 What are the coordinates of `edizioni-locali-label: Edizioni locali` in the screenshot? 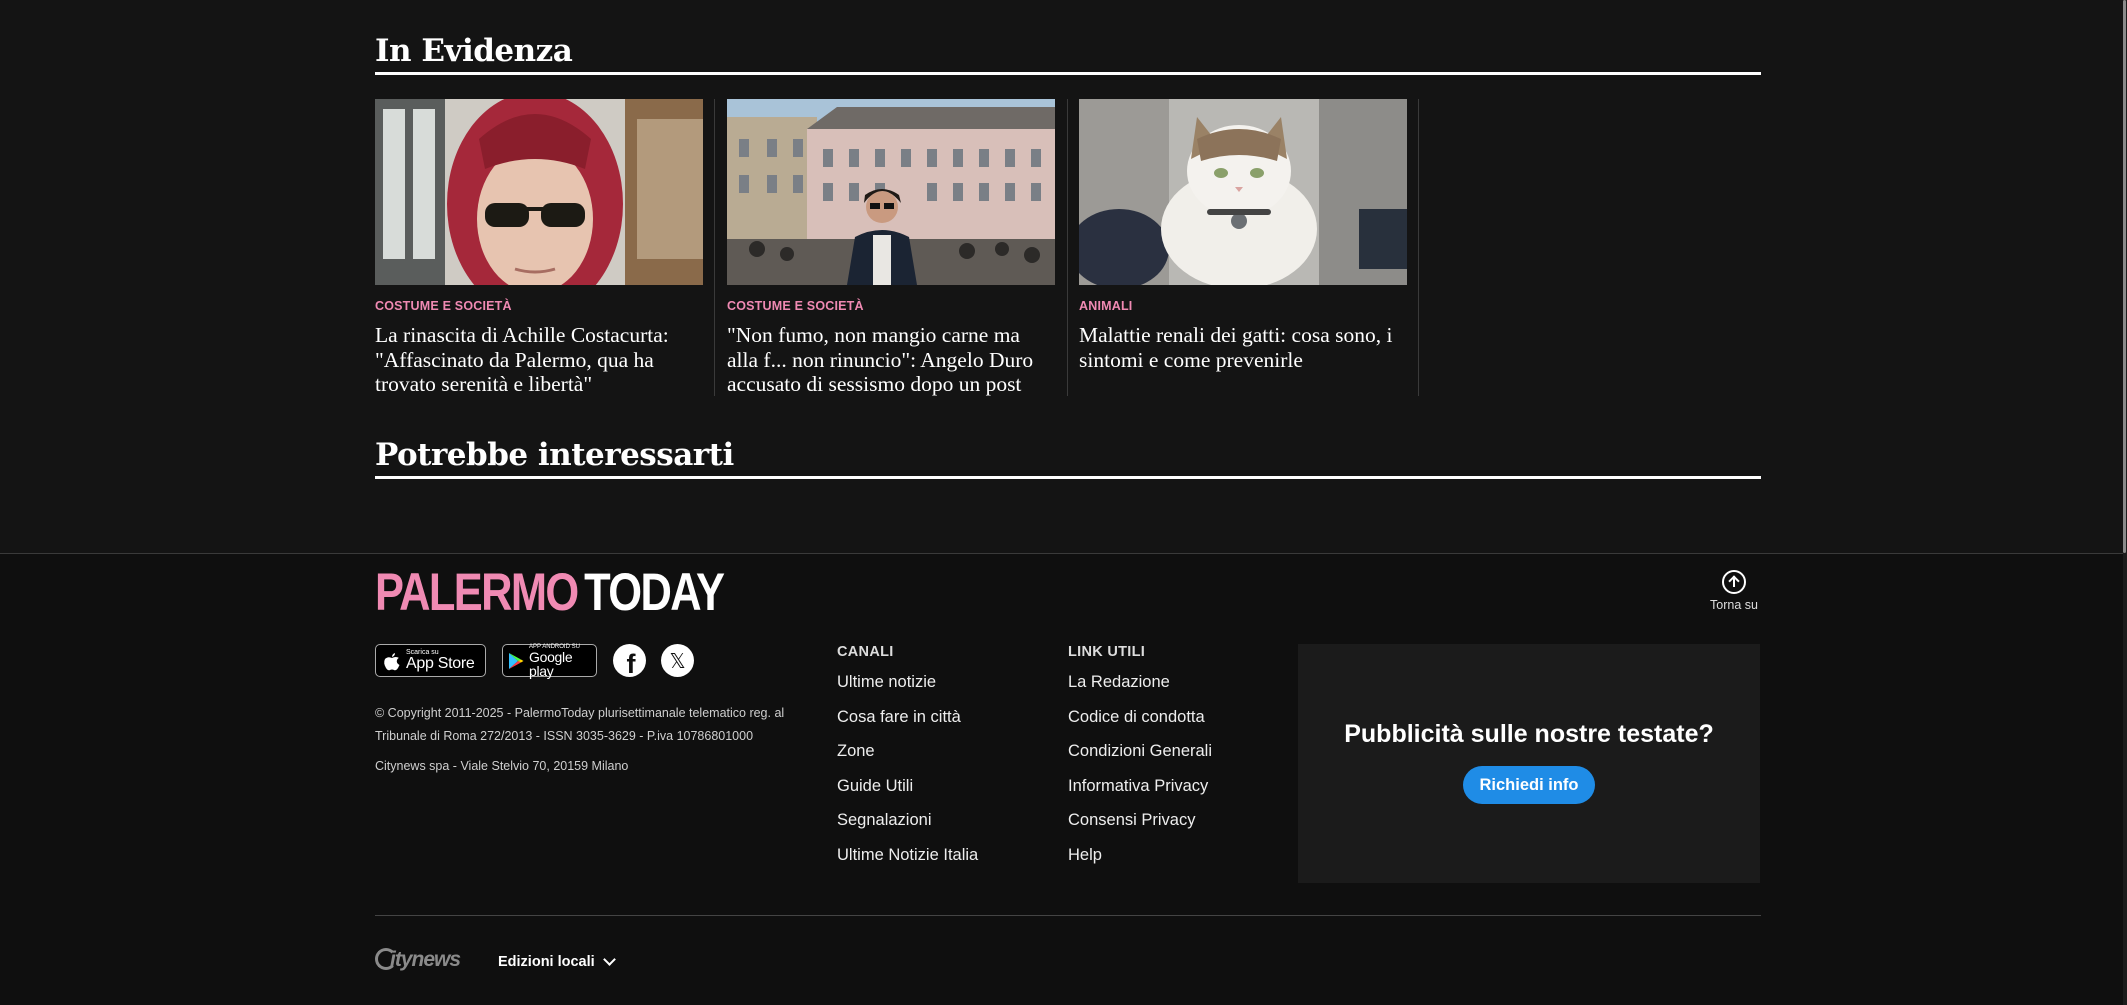 It's located at (546, 962).